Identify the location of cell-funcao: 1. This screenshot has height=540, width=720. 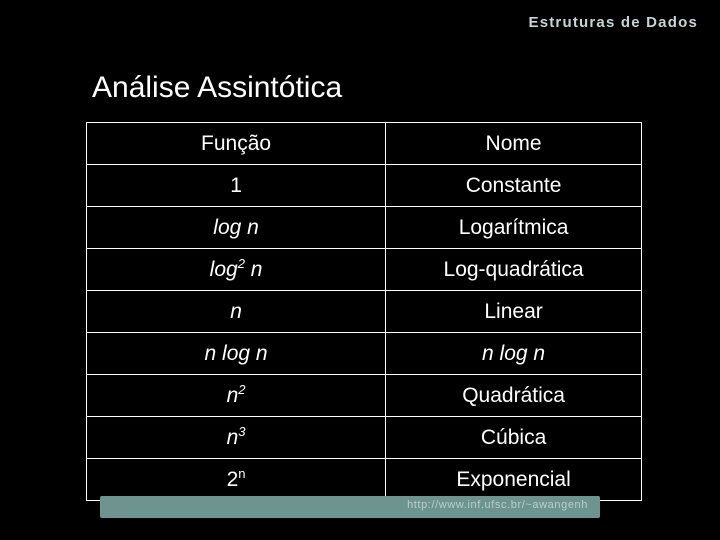
(236, 185).